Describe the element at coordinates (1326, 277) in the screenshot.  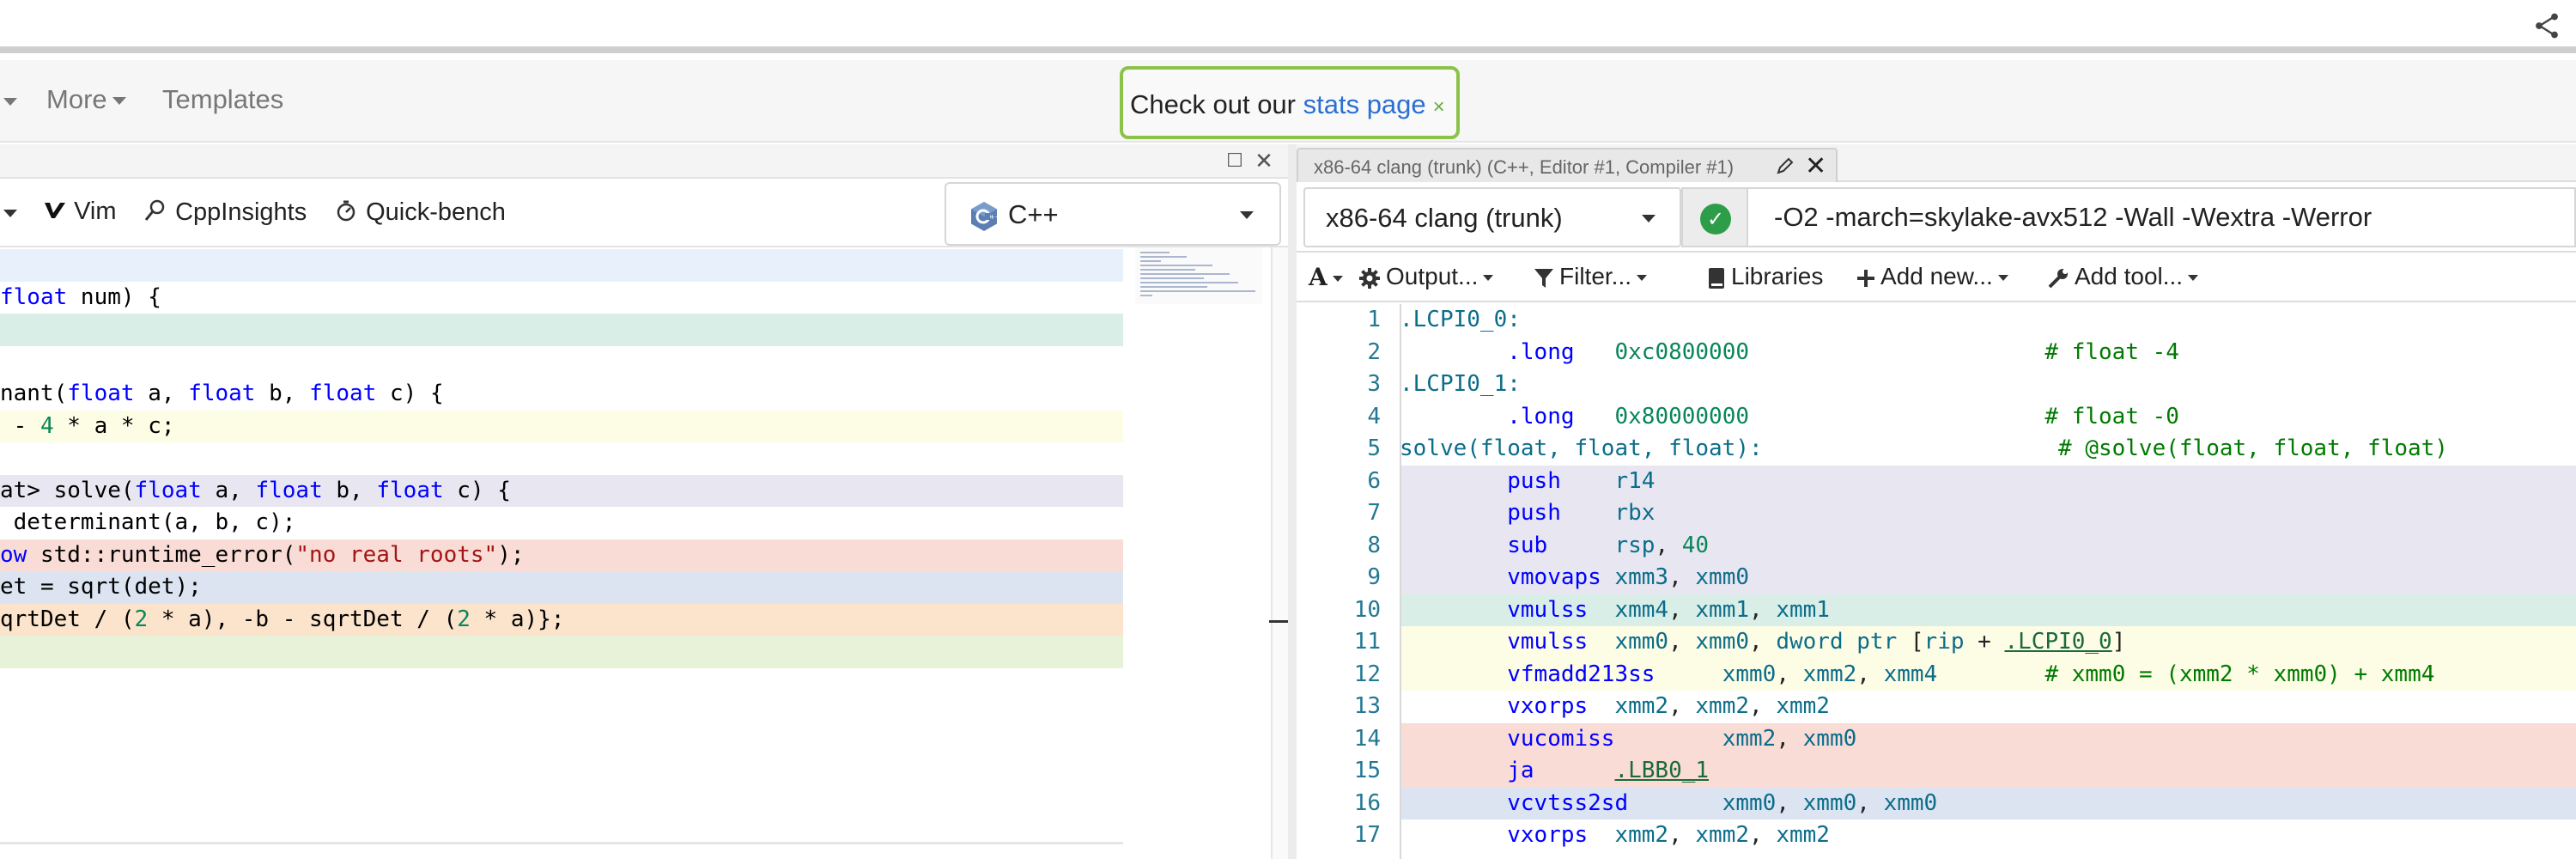
I see `font-size-button: A` at that location.